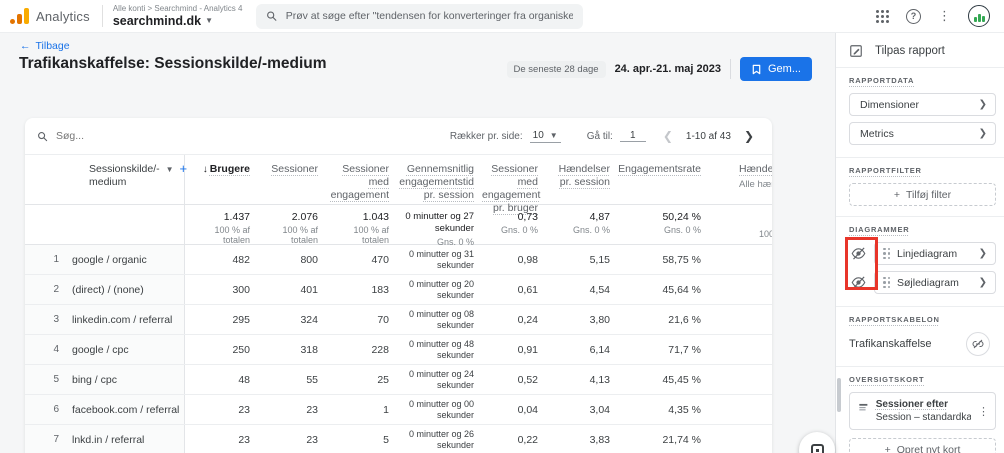 The image size is (1004, 453). I want to click on card-drag-icon, so click(863, 407).